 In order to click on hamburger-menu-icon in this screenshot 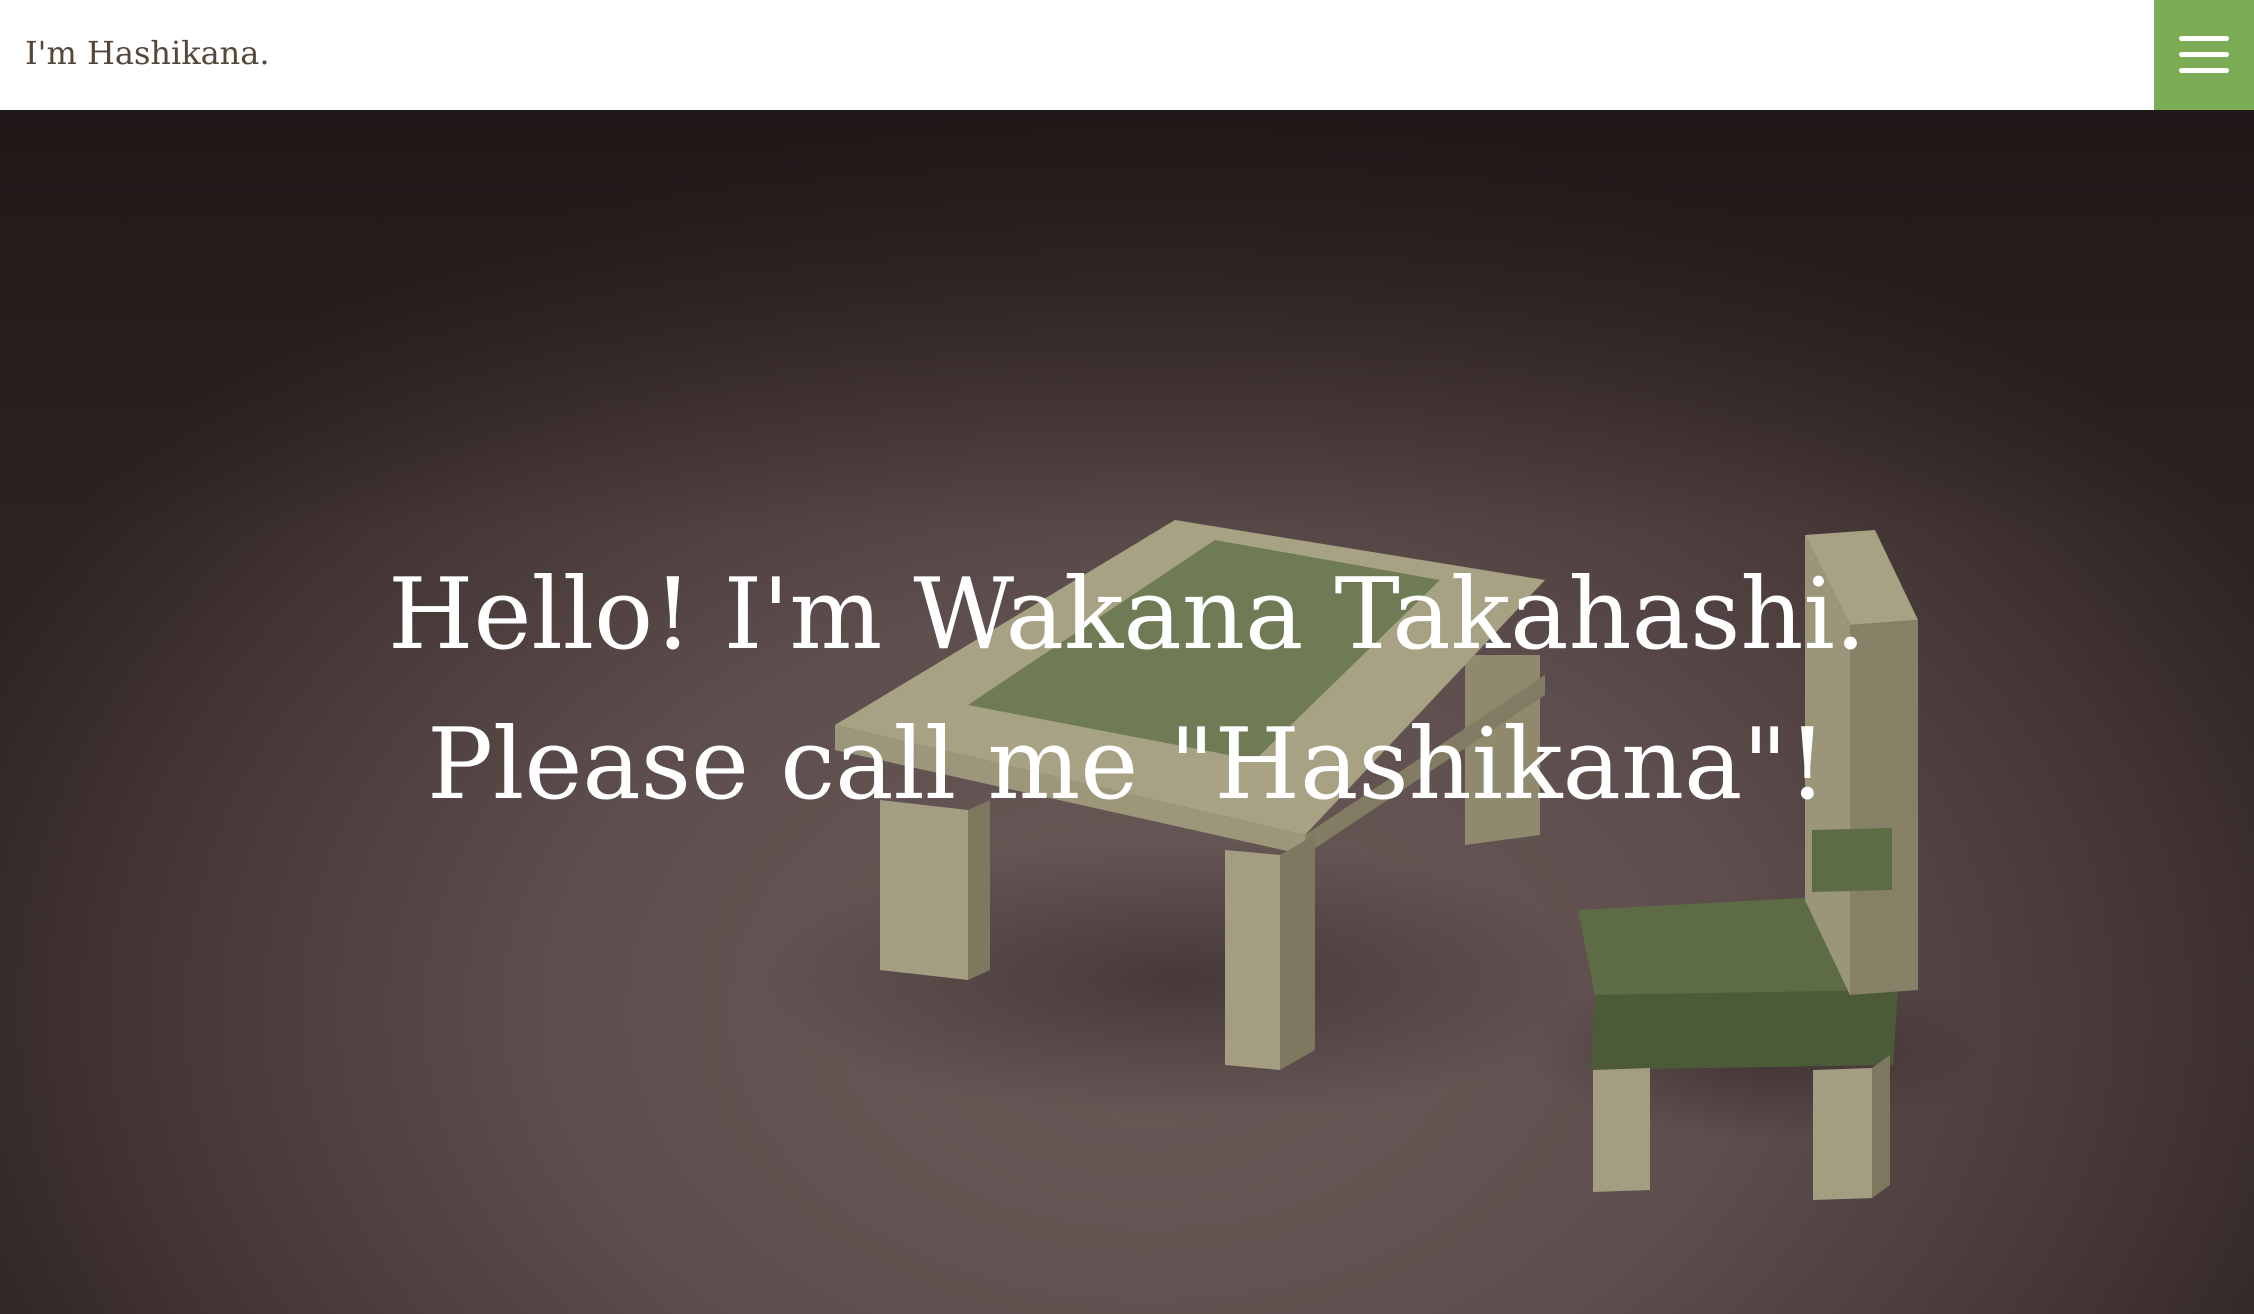, I will do `click(2204, 55)`.